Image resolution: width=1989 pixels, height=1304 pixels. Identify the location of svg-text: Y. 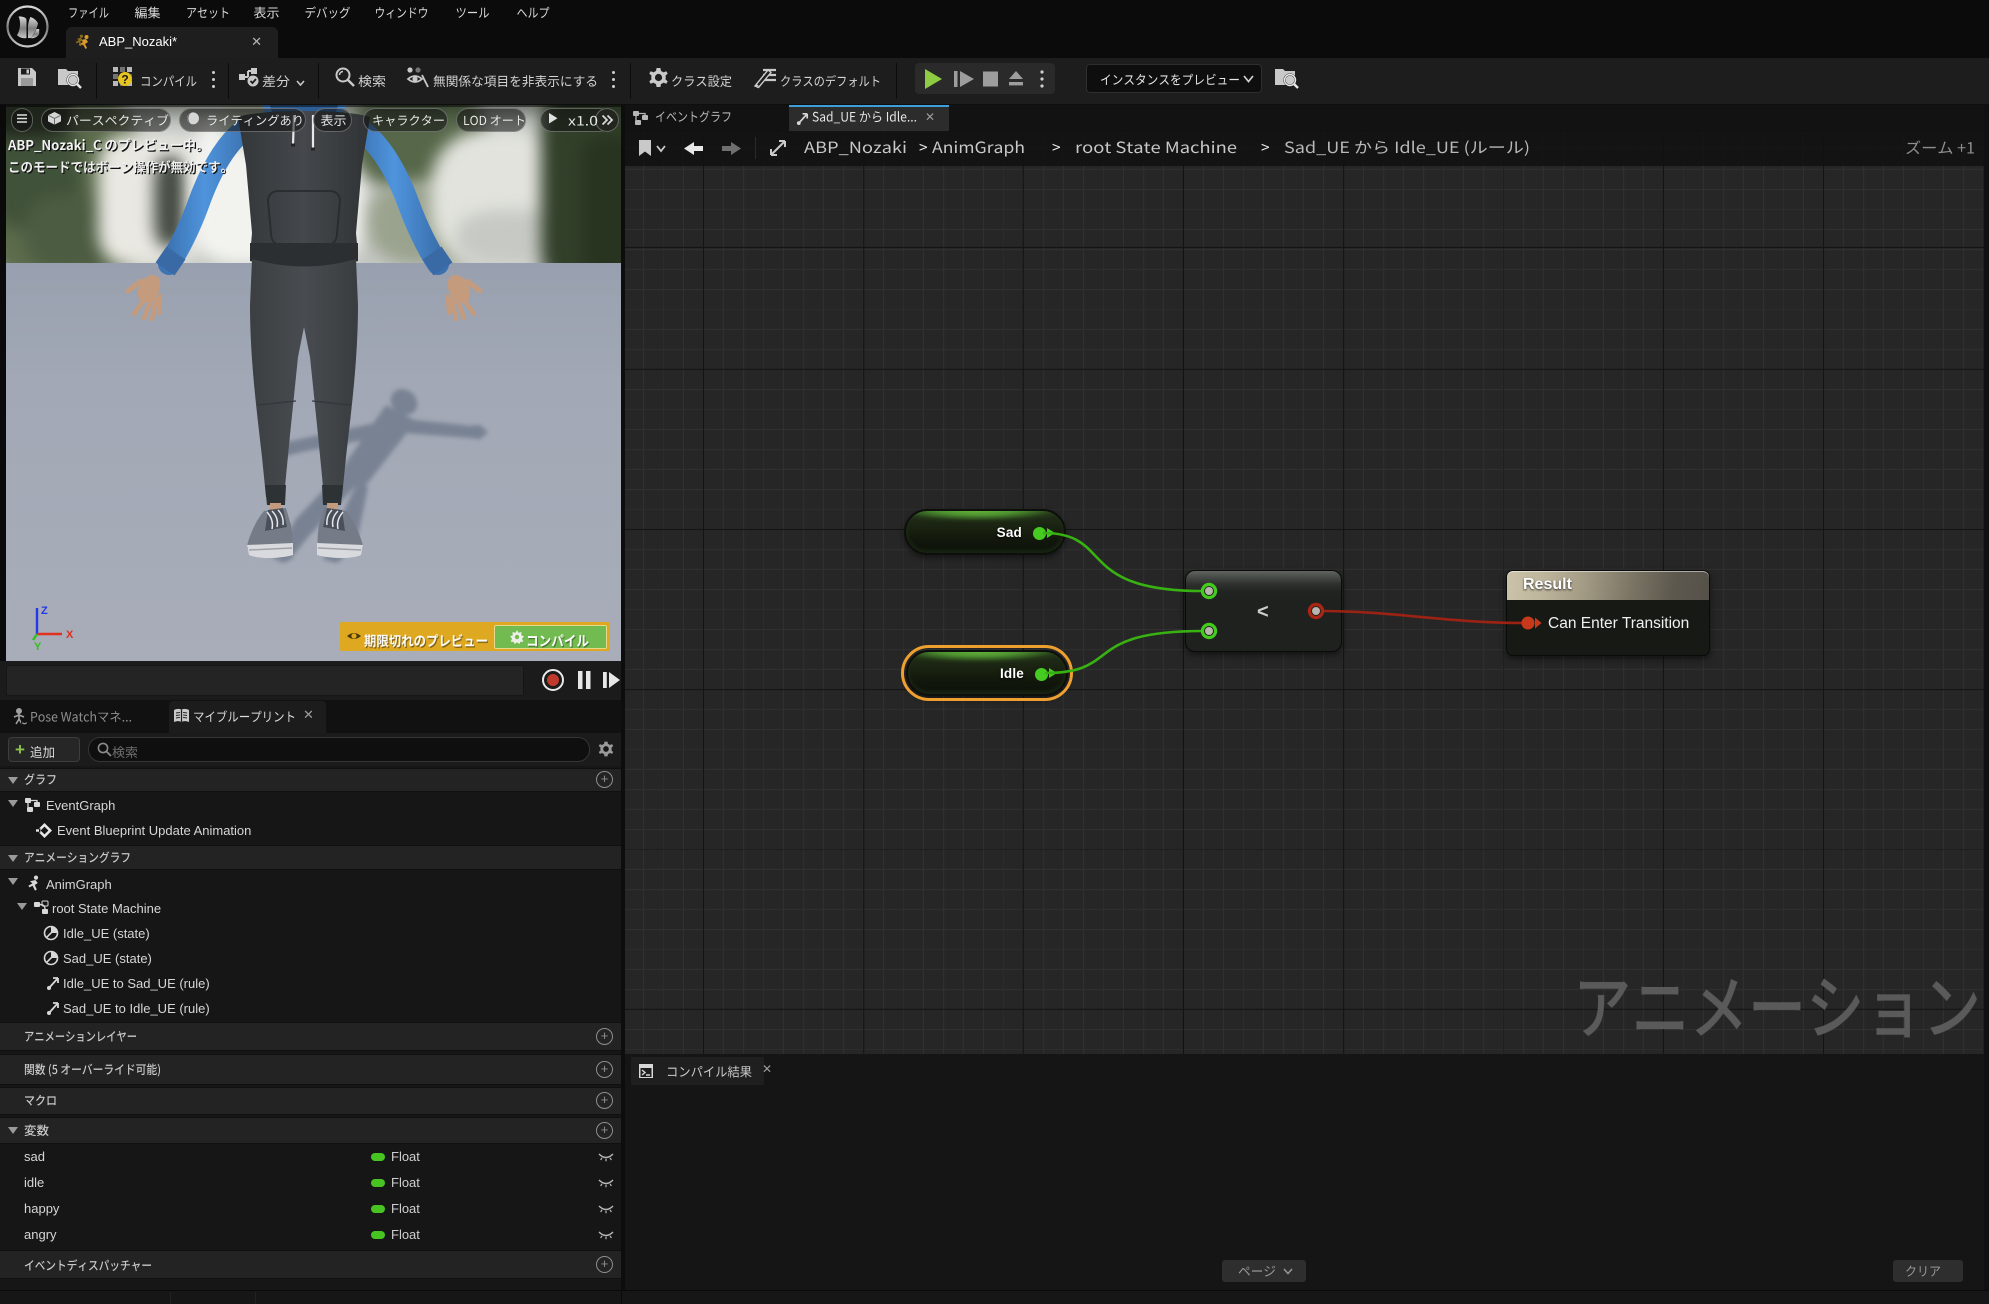
(38, 647).